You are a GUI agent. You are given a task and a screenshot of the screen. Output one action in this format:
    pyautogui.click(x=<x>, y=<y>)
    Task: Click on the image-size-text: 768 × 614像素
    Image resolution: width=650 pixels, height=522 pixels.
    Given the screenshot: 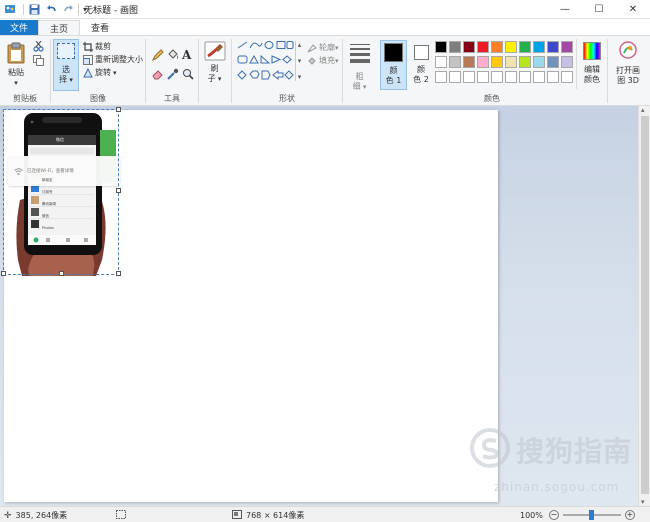 What is the action you would take?
    pyautogui.click(x=275, y=515)
    